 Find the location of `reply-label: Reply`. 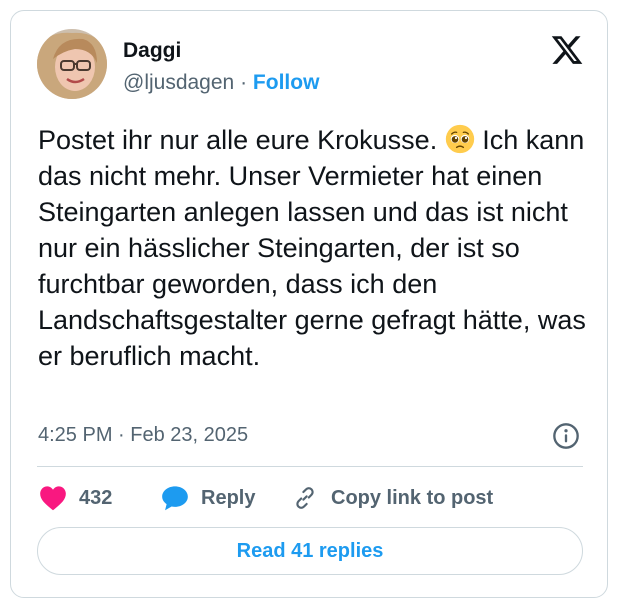

reply-label: Reply is located at coordinates (228, 497).